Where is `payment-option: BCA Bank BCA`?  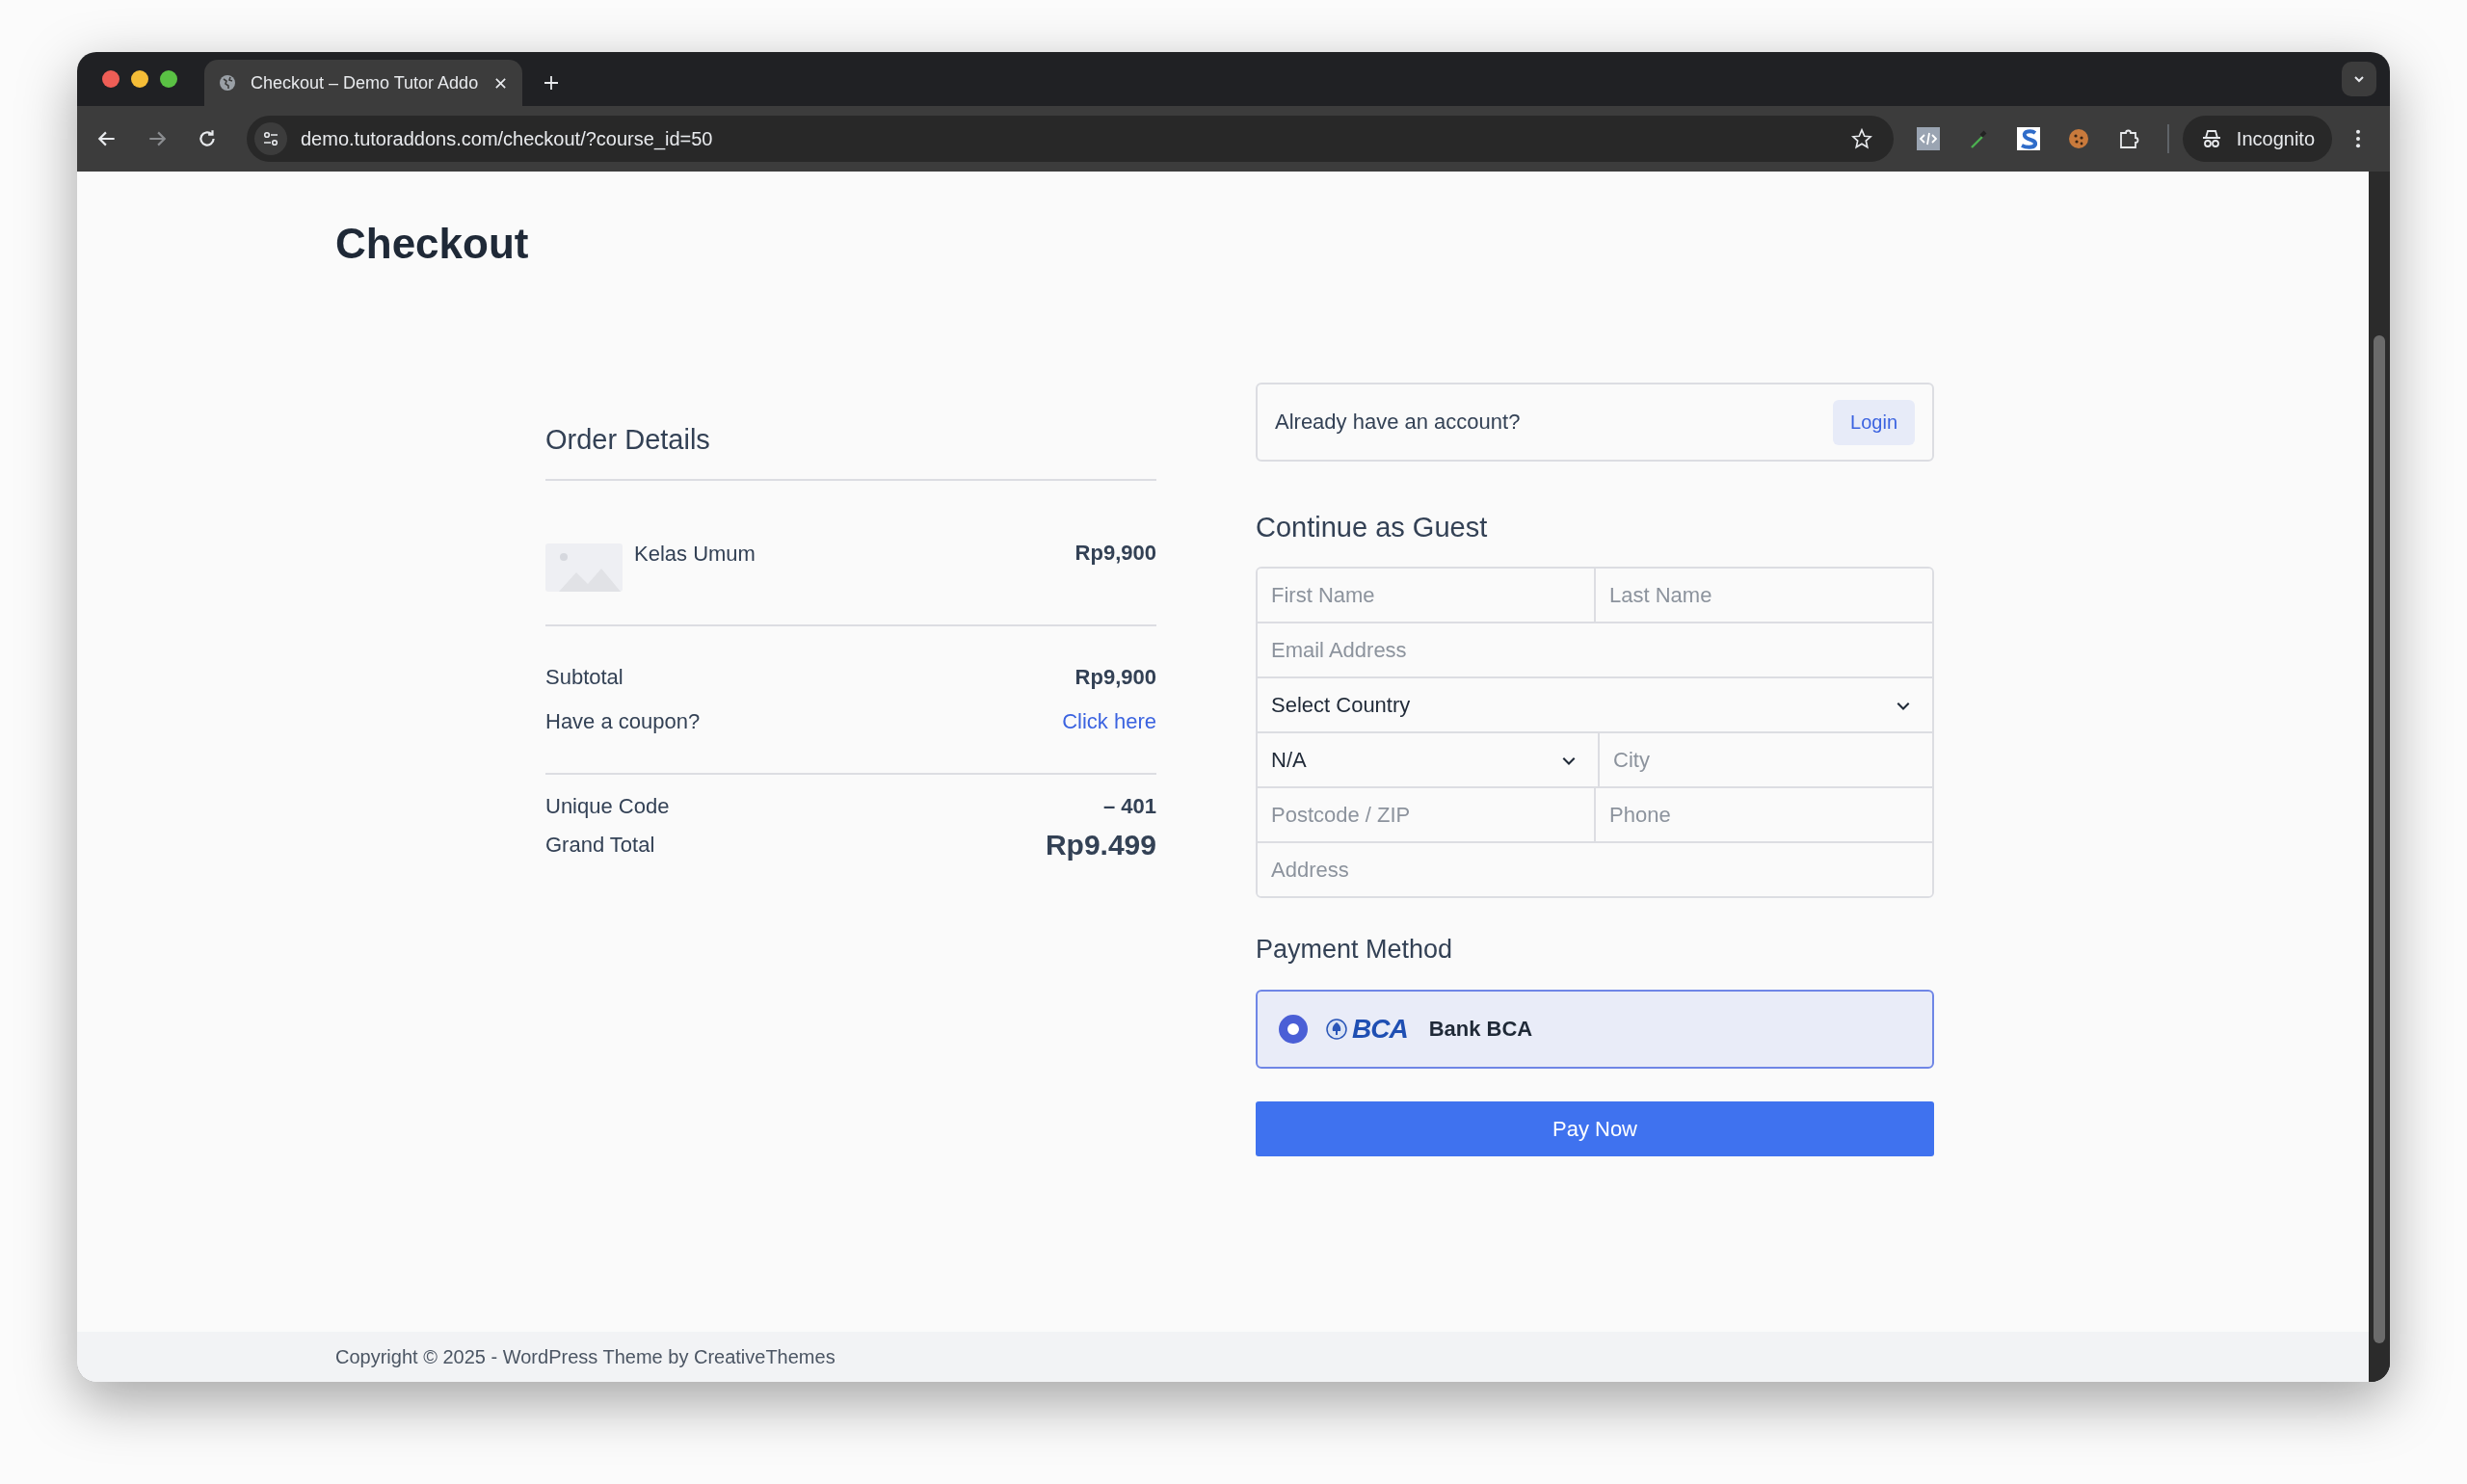 payment-option: BCA Bank BCA is located at coordinates (1595, 1029).